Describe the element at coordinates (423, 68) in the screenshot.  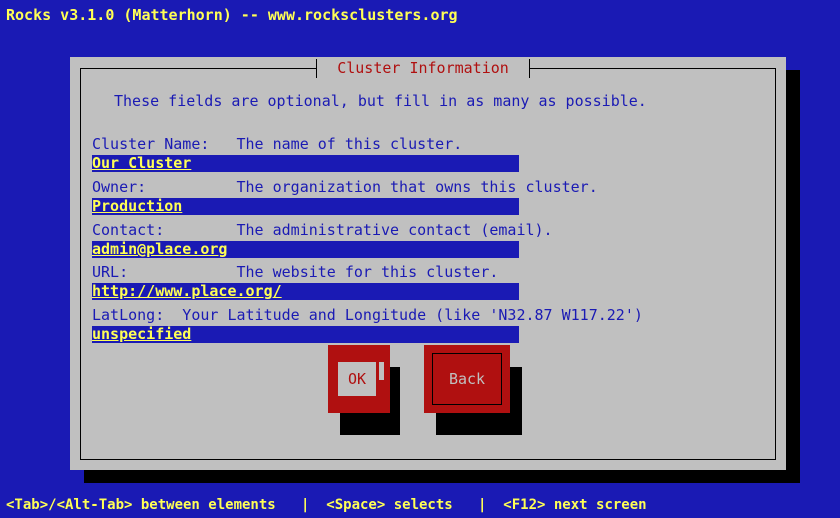
I see `dialog-title: Cluster Information` at that location.